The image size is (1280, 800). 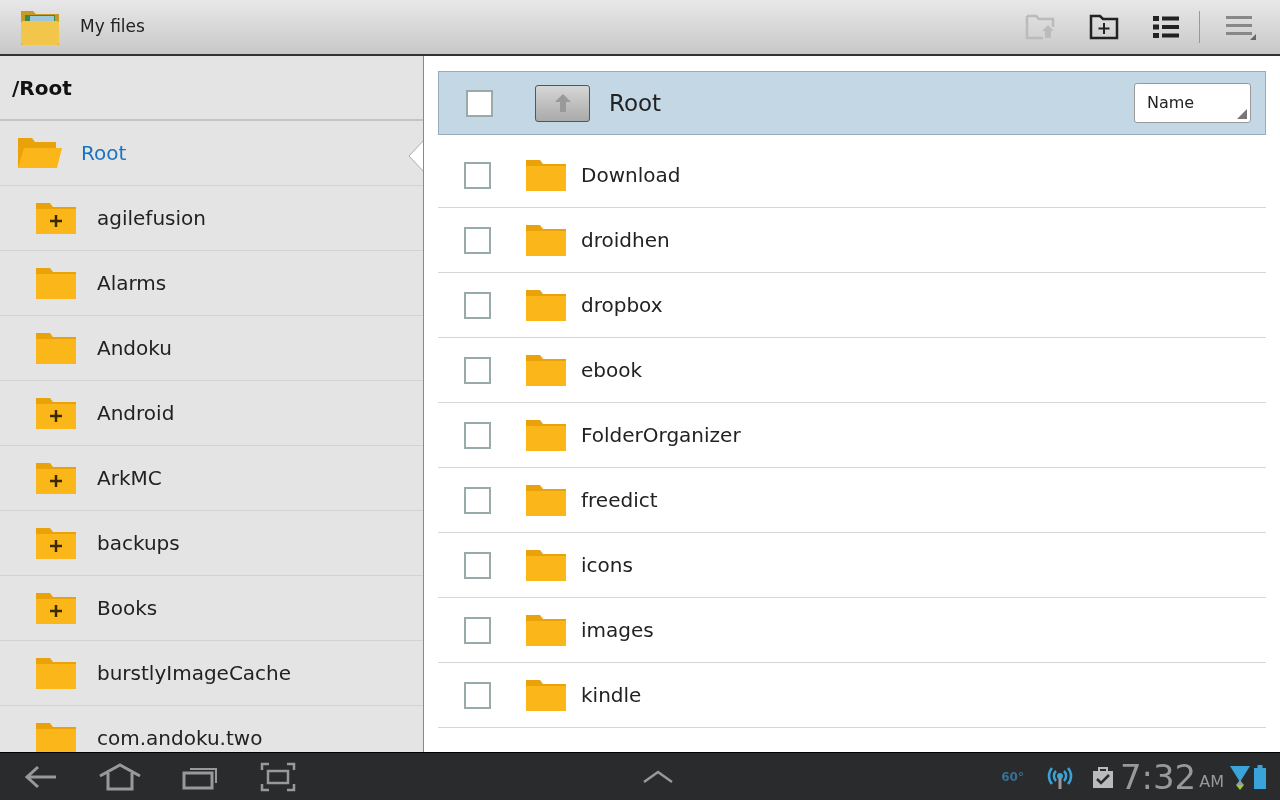 I want to click on clock-meridiem: AM, so click(x=1211, y=781).